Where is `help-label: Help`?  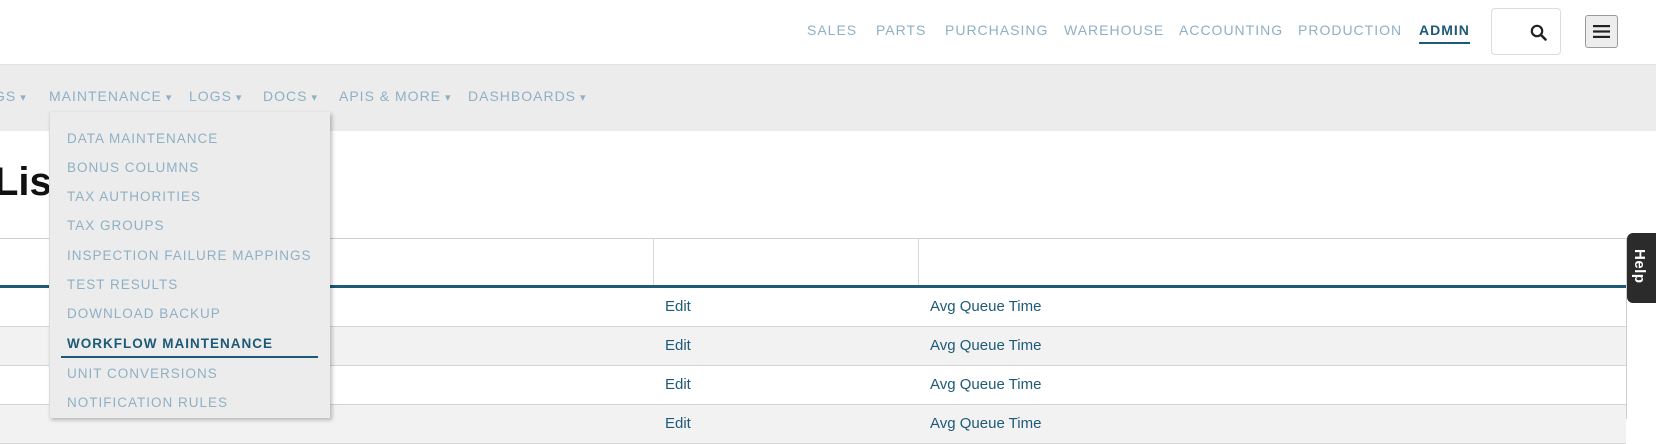
help-label: Help is located at coordinates (1639, 266).